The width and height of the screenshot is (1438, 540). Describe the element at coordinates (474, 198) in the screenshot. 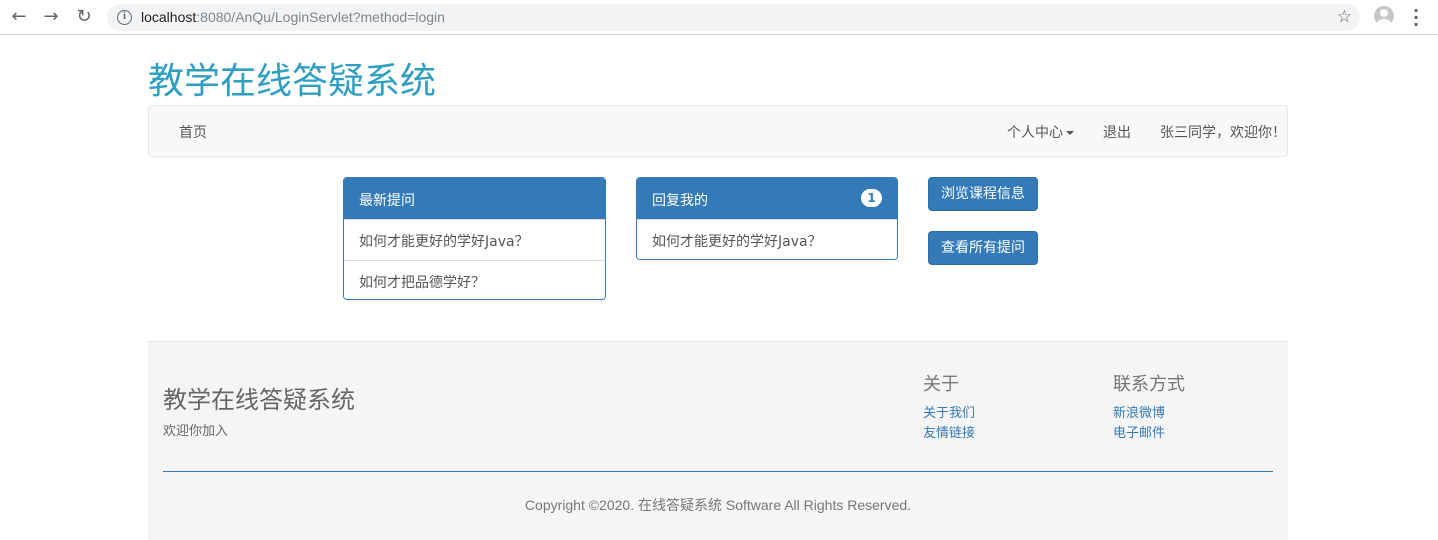

I see `latest-questions-heading: 最新提问` at that location.